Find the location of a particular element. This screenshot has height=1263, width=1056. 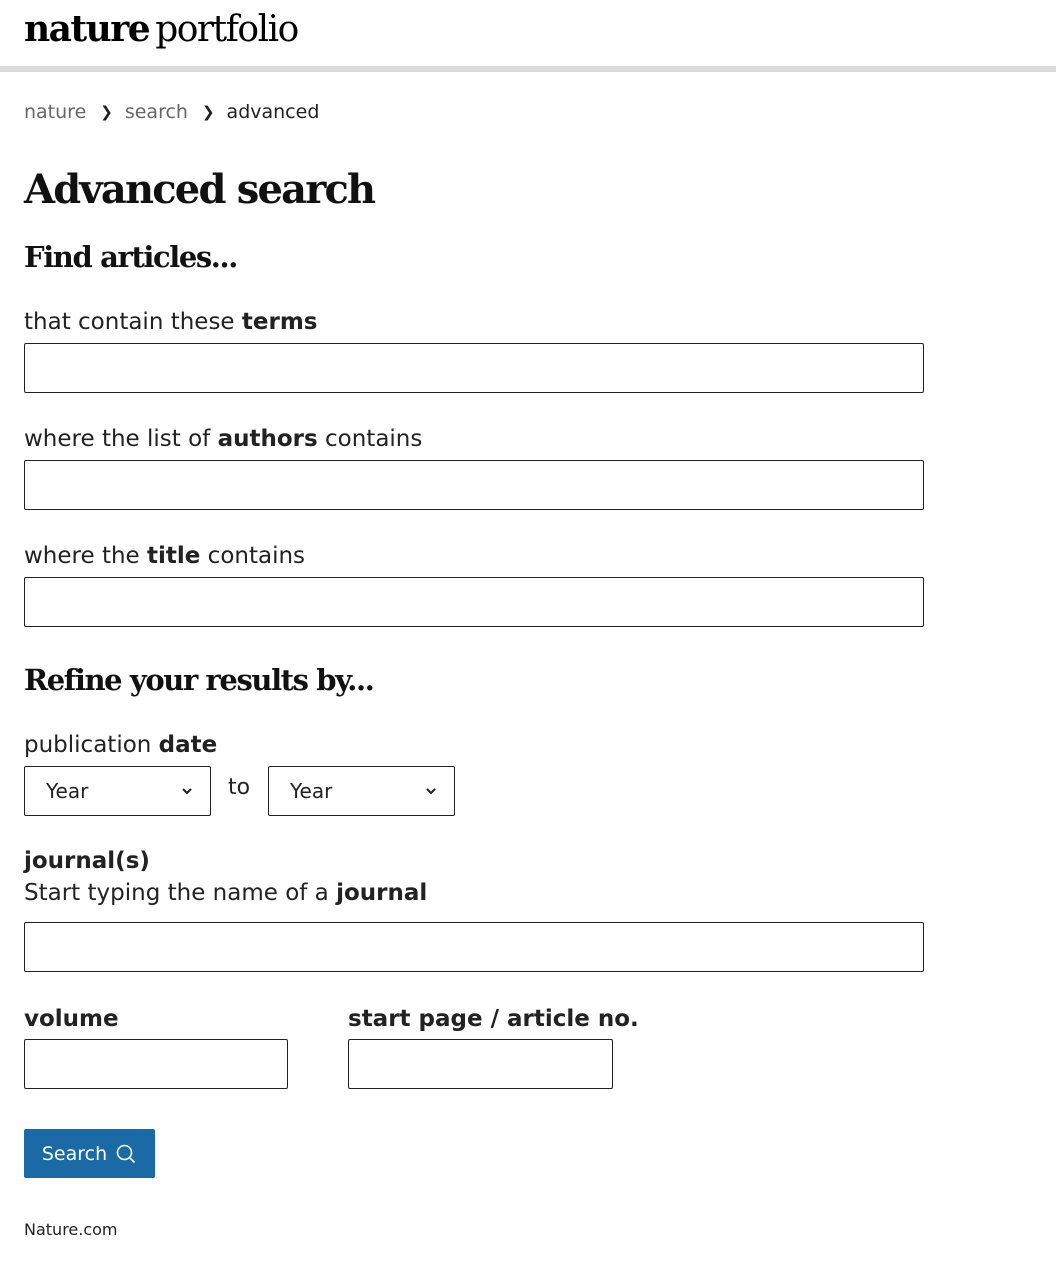

journal-input is located at coordinates (474, 947).